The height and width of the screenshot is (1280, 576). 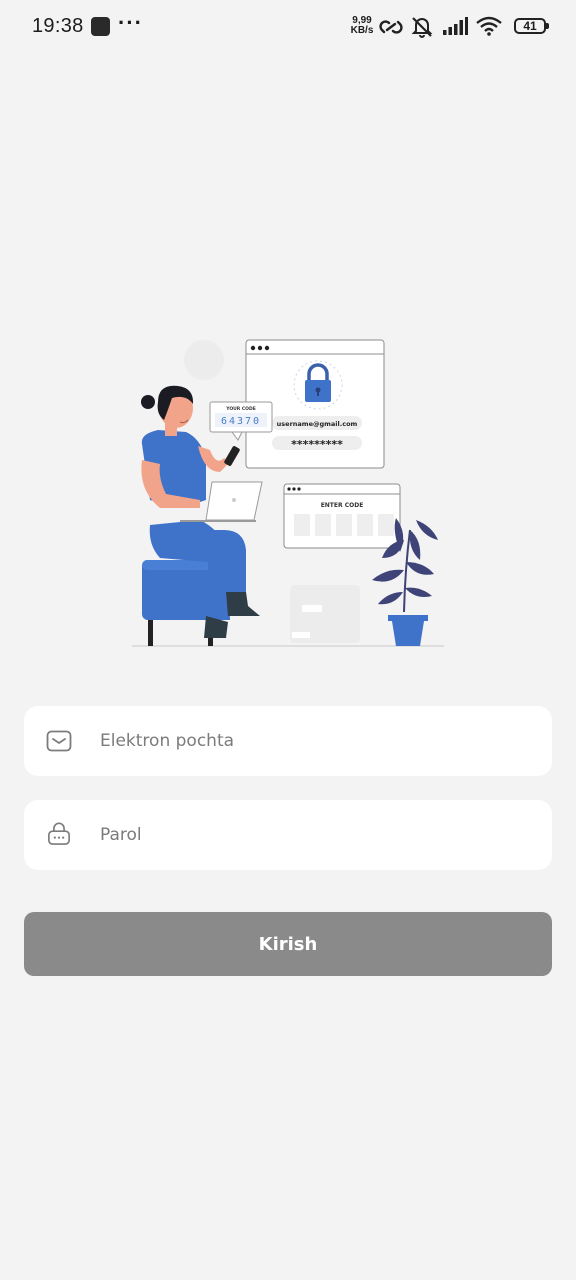 What do you see at coordinates (455, 26) in the screenshot?
I see `signal-icon` at bounding box center [455, 26].